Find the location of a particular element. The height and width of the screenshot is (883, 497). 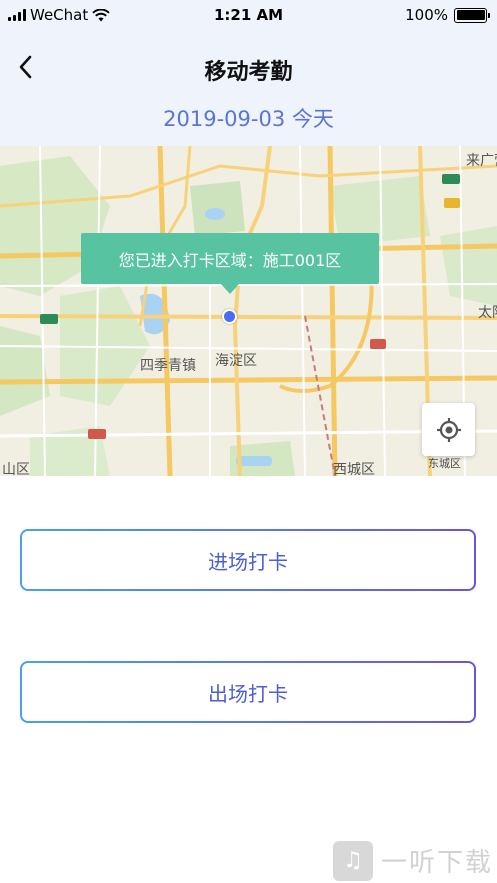

checkin-zone-tooltip: 您已进入打卡区域：施工001区 is located at coordinates (230, 263).